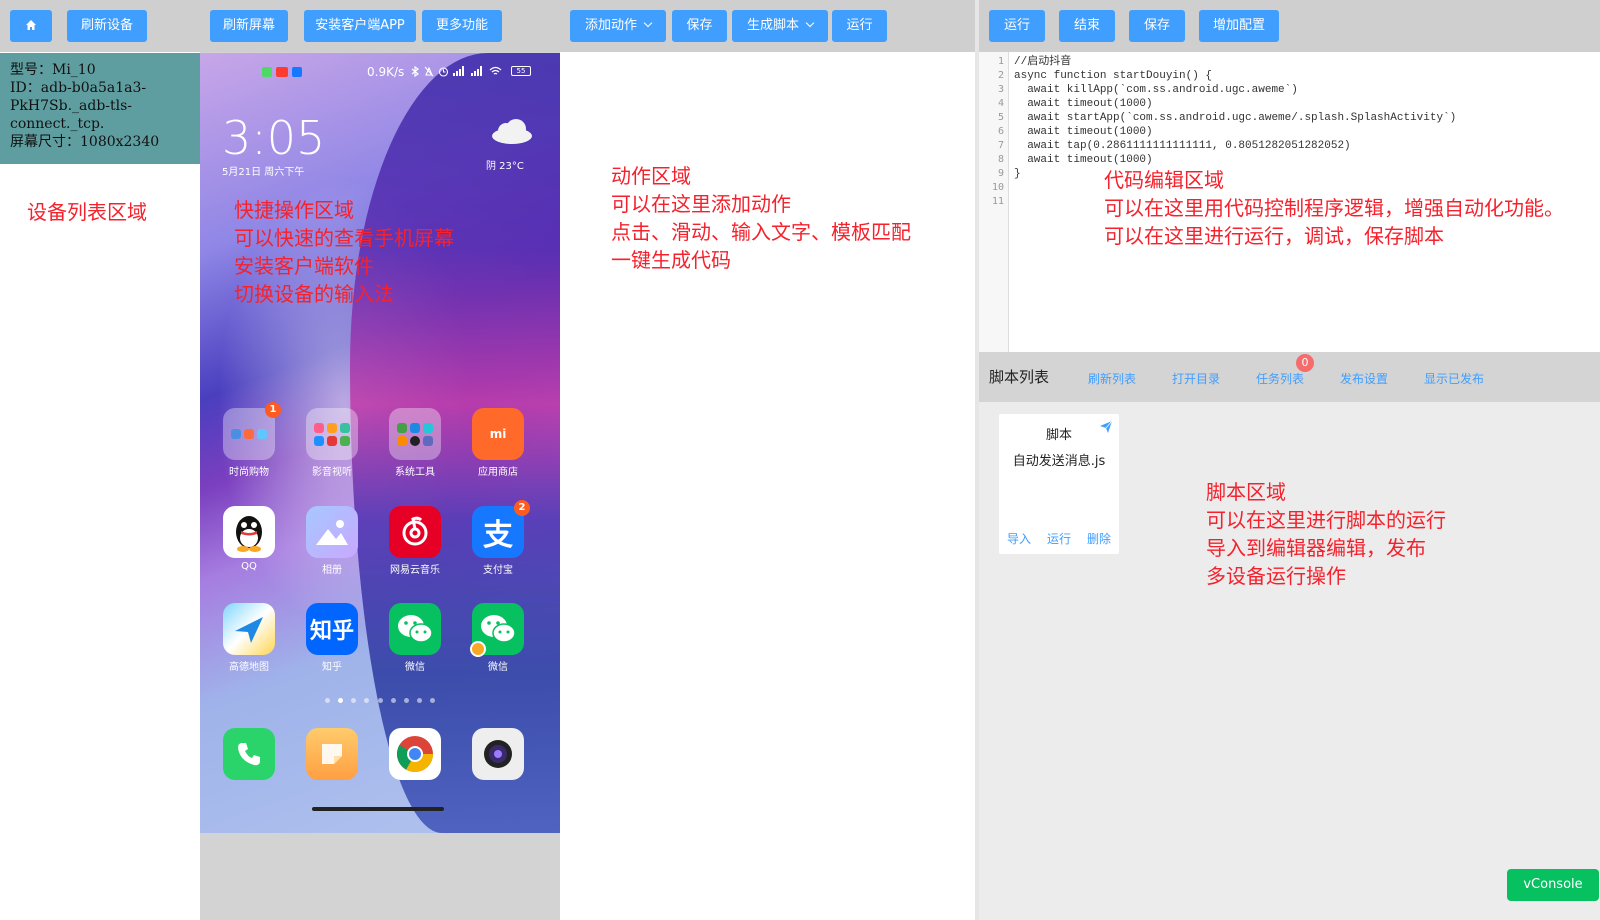 This screenshot has width=1600, height=920. I want to click on app-label: 相册, so click(332, 570).